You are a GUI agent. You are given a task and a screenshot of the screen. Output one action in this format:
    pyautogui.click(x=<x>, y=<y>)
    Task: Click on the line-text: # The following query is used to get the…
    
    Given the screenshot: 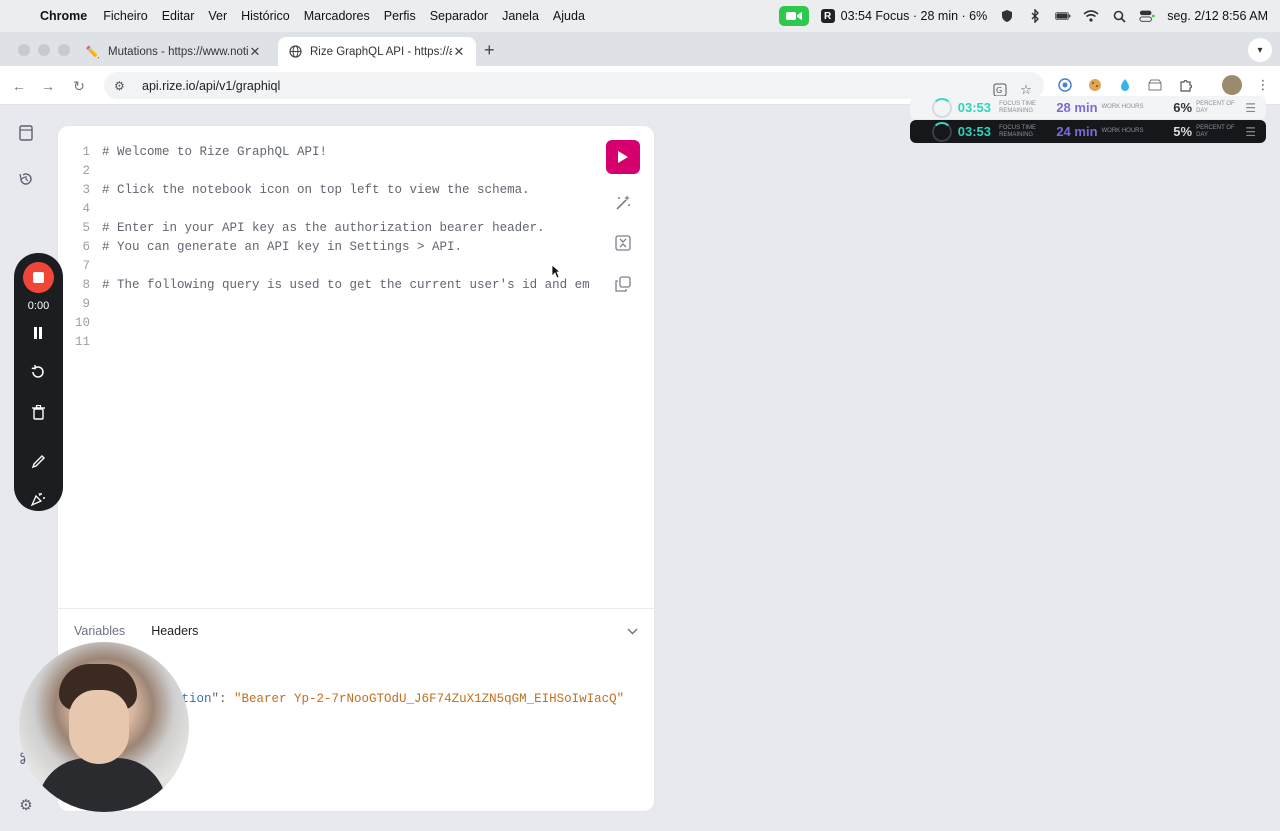 What is the action you would take?
    pyautogui.click(x=346, y=284)
    